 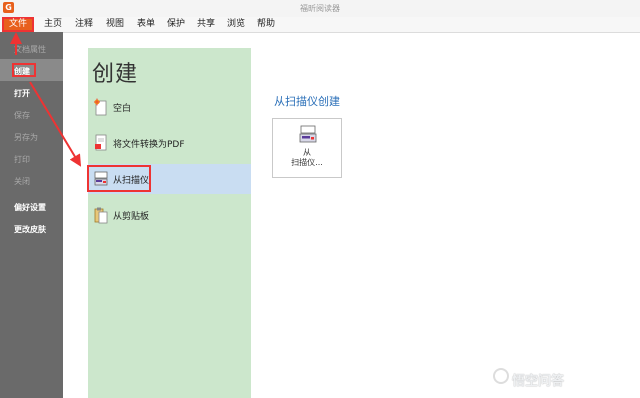 What do you see at coordinates (22, 115) in the screenshot?
I see `sidebar-item-save: 保存` at bounding box center [22, 115].